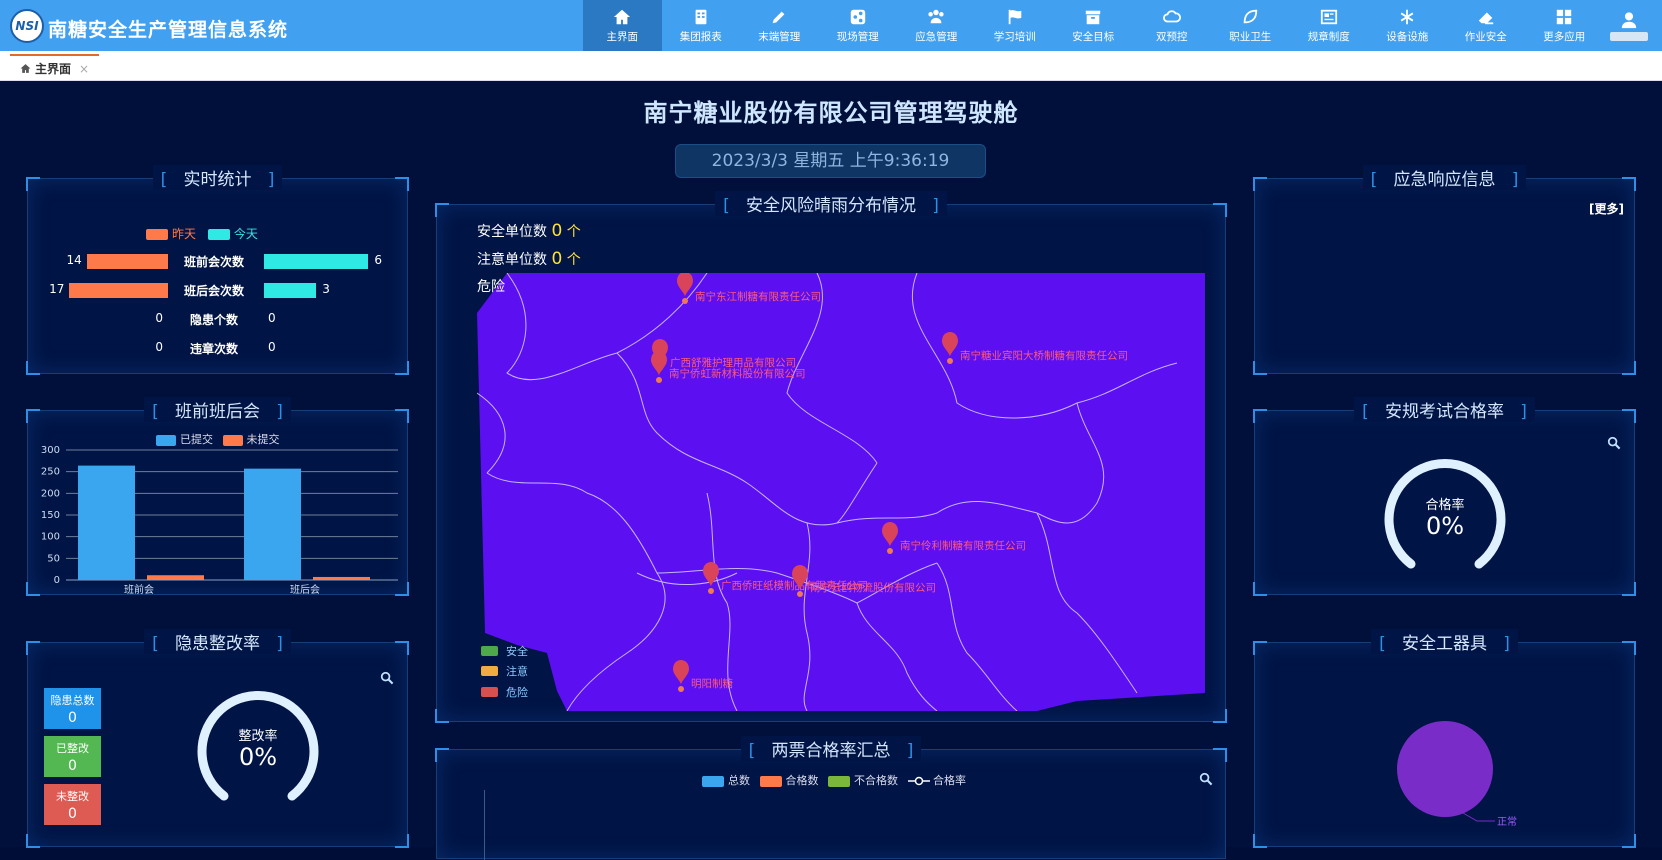 Image resolution: width=1662 pixels, height=860 pixels. I want to click on legend-fail-swatch, so click(839, 781).